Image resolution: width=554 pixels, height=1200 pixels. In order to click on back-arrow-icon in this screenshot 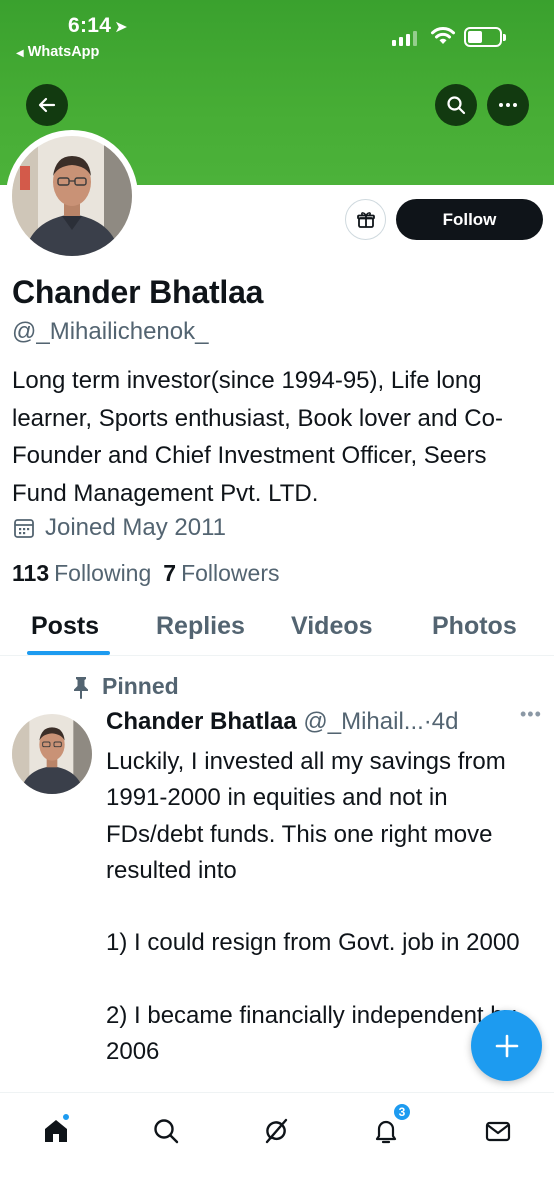, I will do `click(47, 105)`.